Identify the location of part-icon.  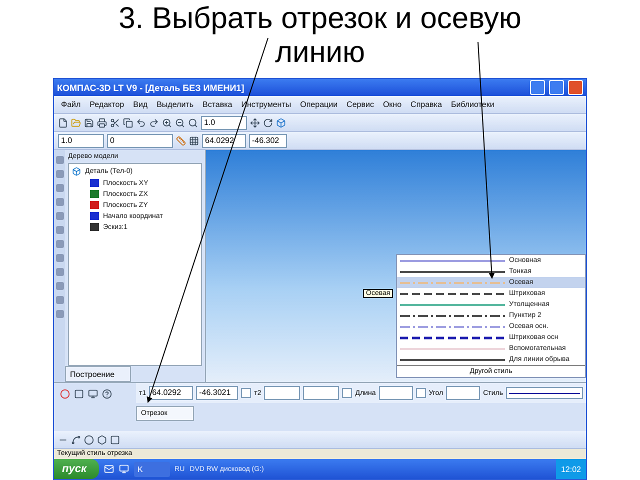
(76, 171).